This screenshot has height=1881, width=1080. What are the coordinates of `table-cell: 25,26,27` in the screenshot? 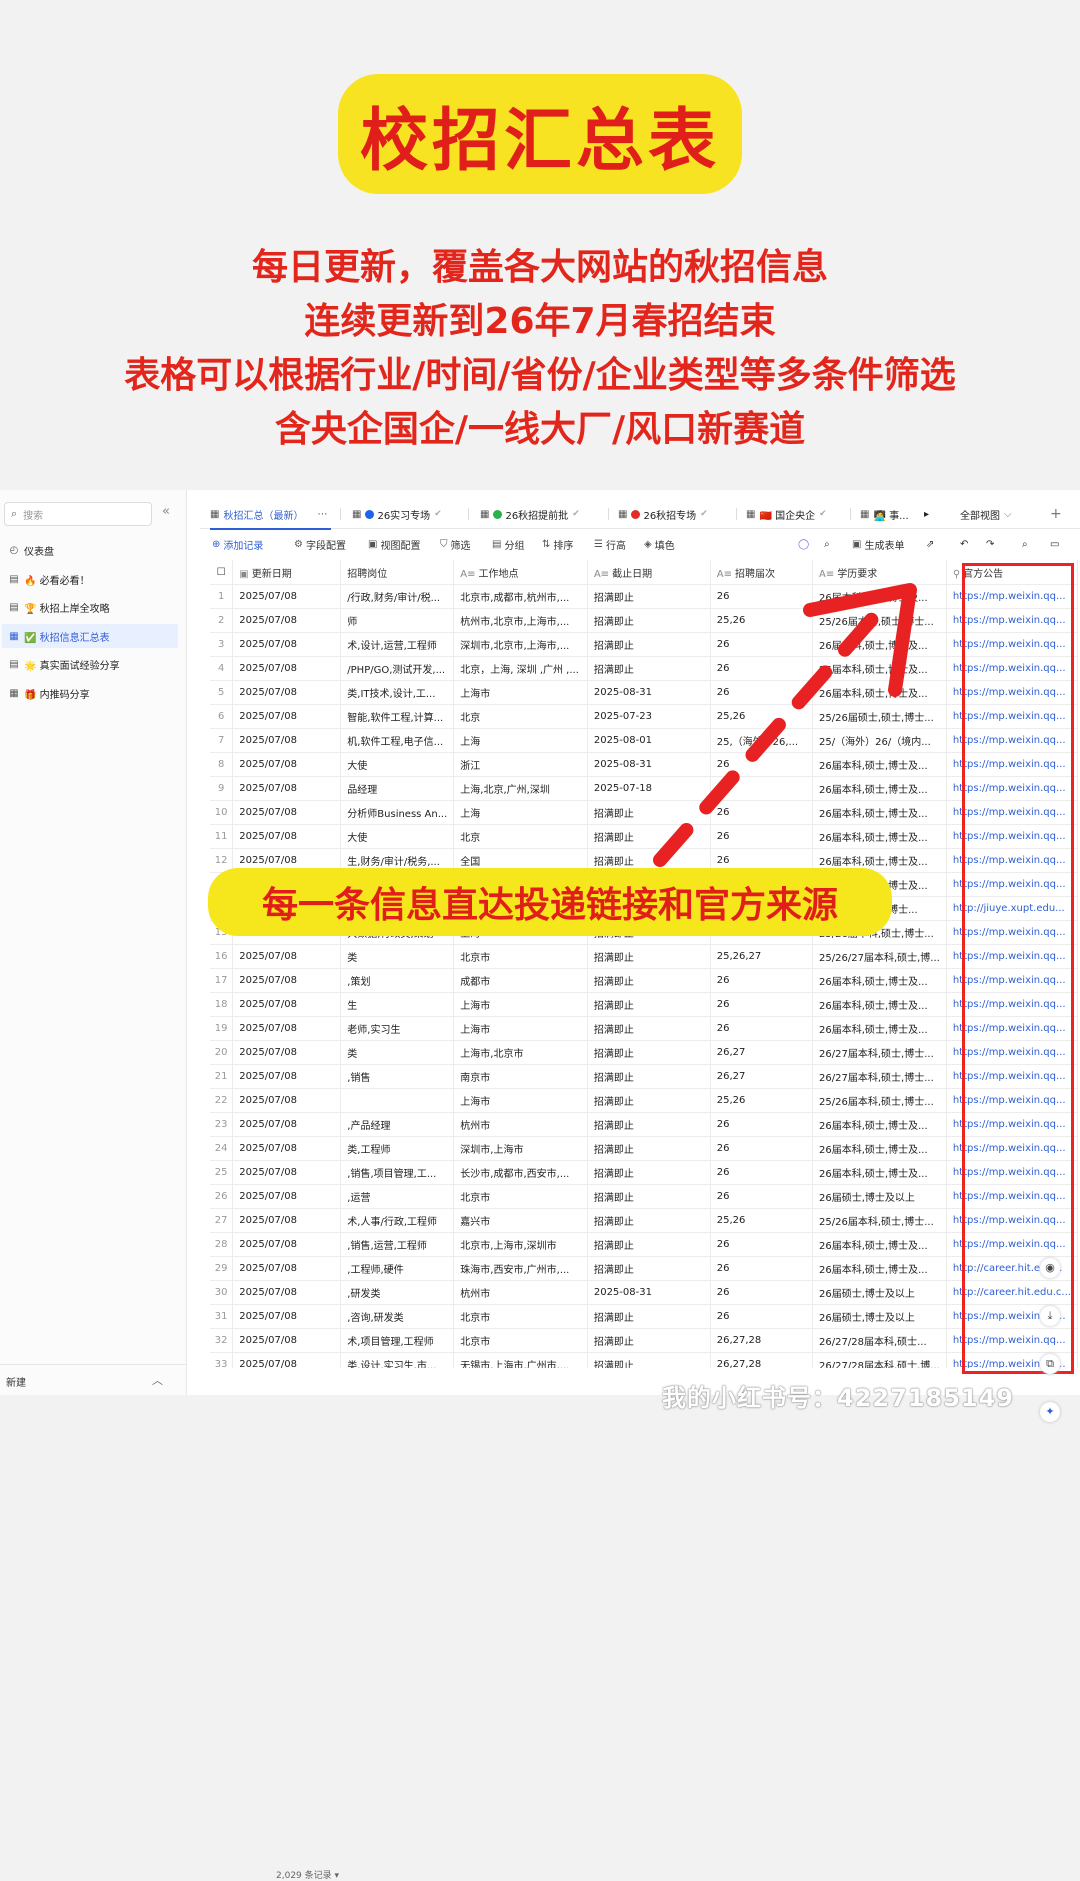 It's located at (762, 956).